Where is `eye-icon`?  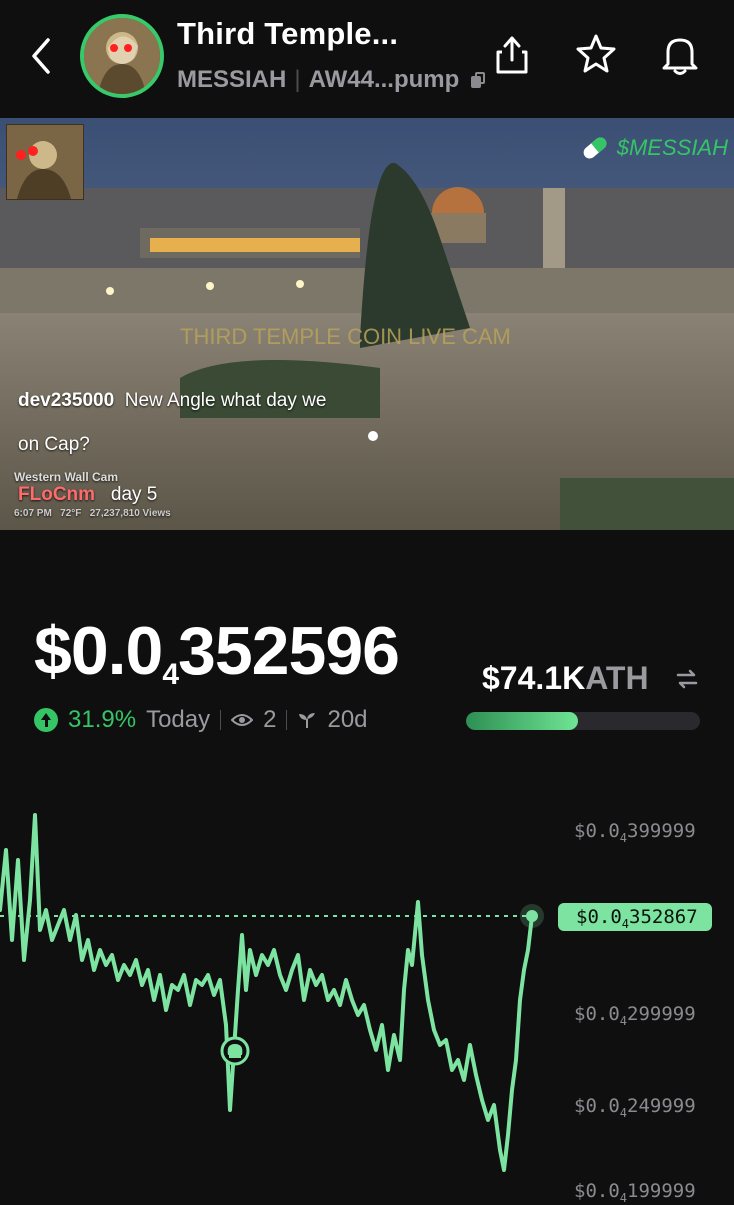
eye-icon is located at coordinates (242, 720).